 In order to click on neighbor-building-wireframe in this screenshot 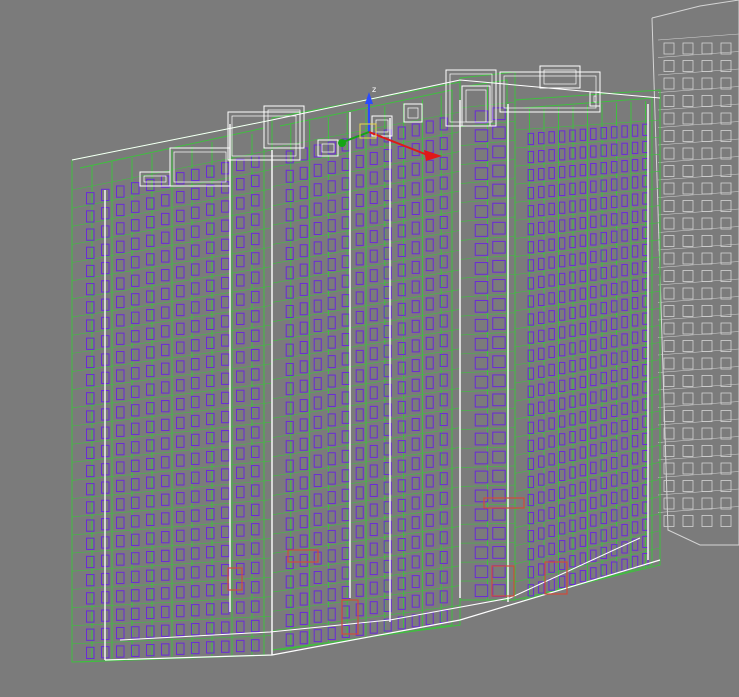, I will do `click(695, 273)`.